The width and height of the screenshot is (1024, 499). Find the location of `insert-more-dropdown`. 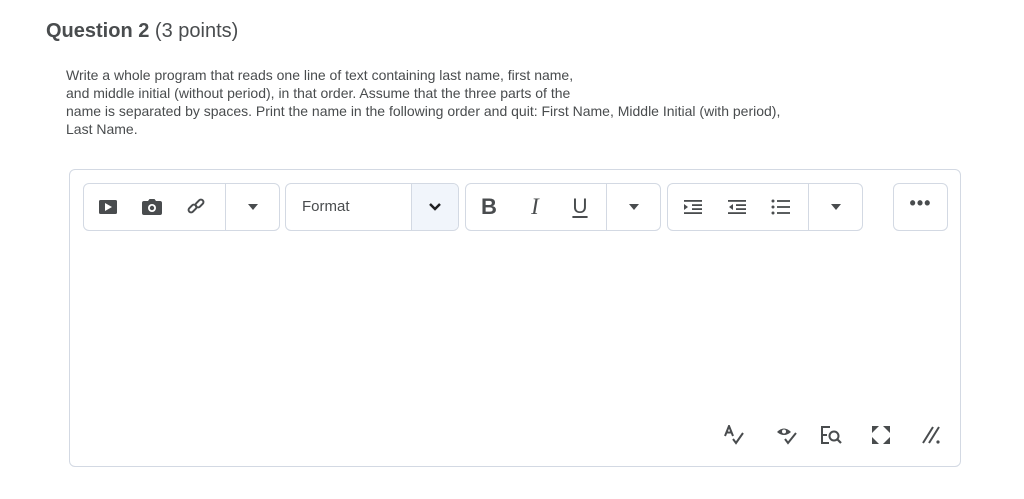

insert-more-dropdown is located at coordinates (253, 207).